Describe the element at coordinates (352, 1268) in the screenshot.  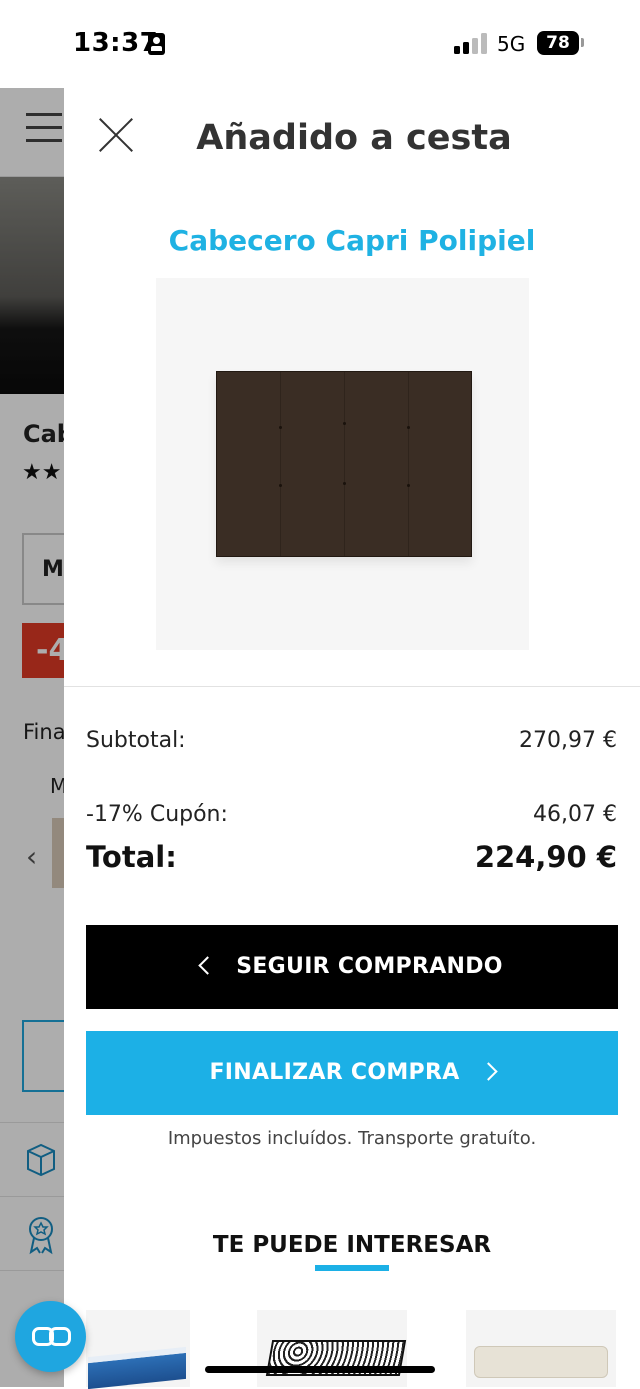
I see `recommendations-underline` at that location.